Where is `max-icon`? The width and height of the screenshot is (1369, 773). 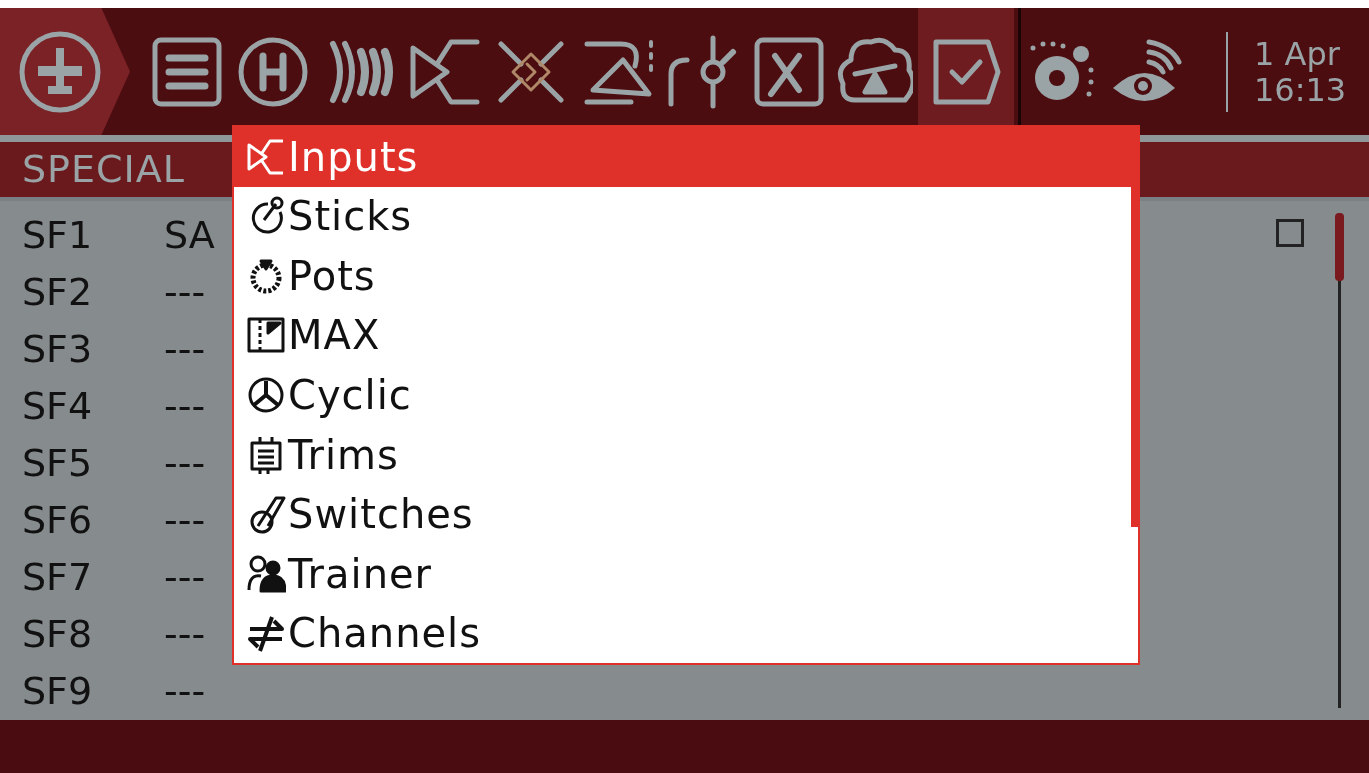
max-icon is located at coordinates (266, 335).